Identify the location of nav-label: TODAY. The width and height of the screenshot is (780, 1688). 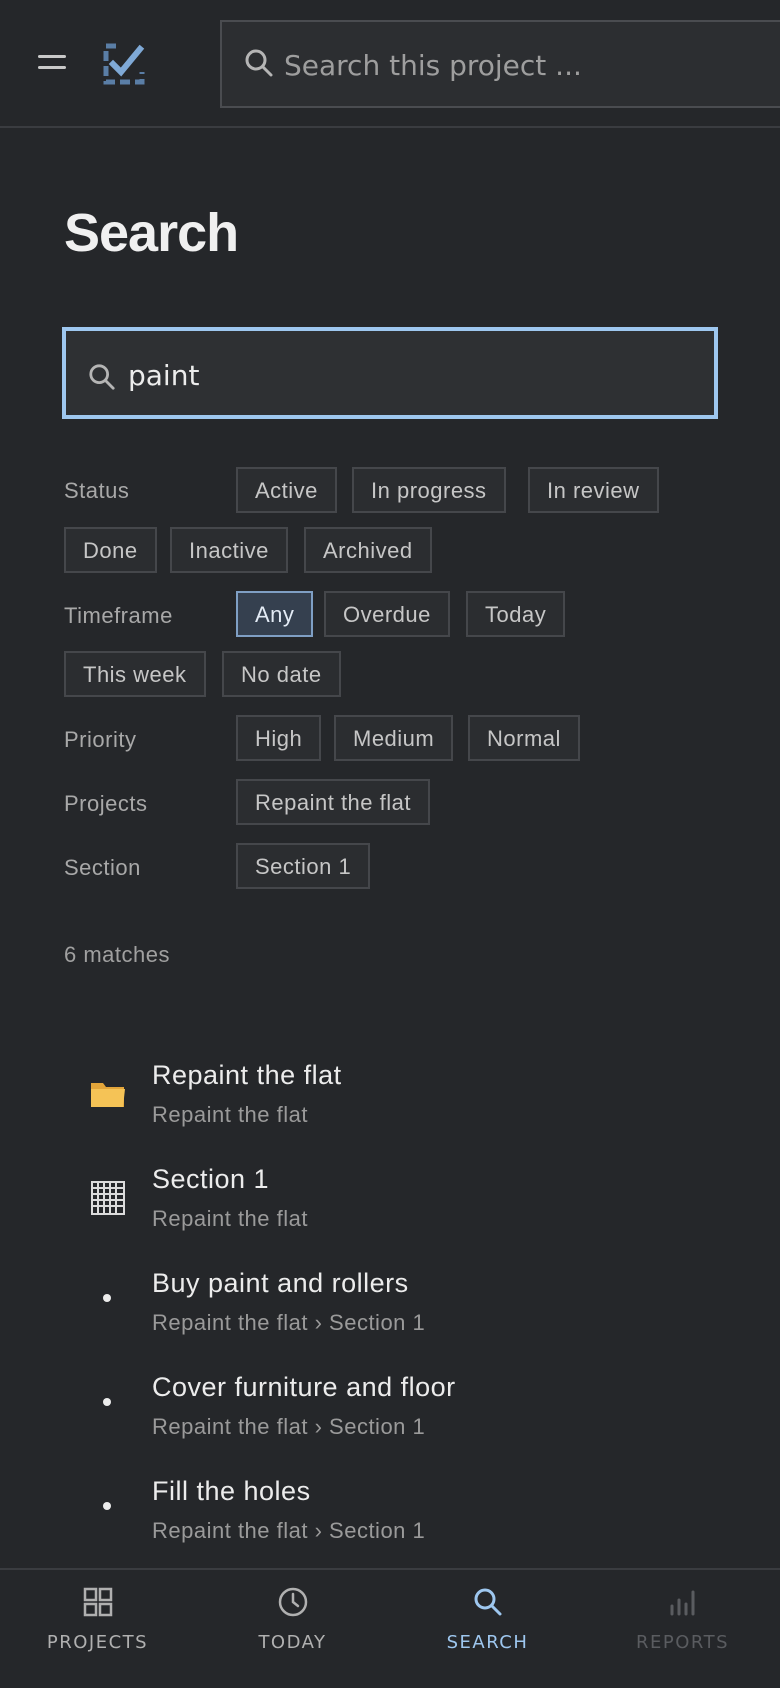
(292, 1642).